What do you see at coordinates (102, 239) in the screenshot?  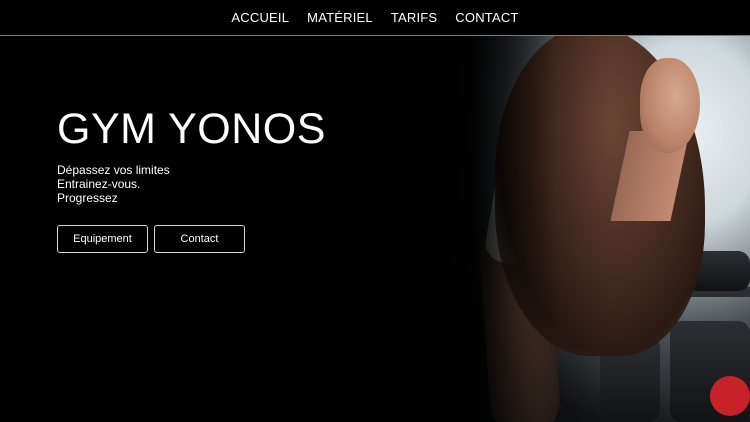 I see `equipement-button: Equipement` at bounding box center [102, 239].